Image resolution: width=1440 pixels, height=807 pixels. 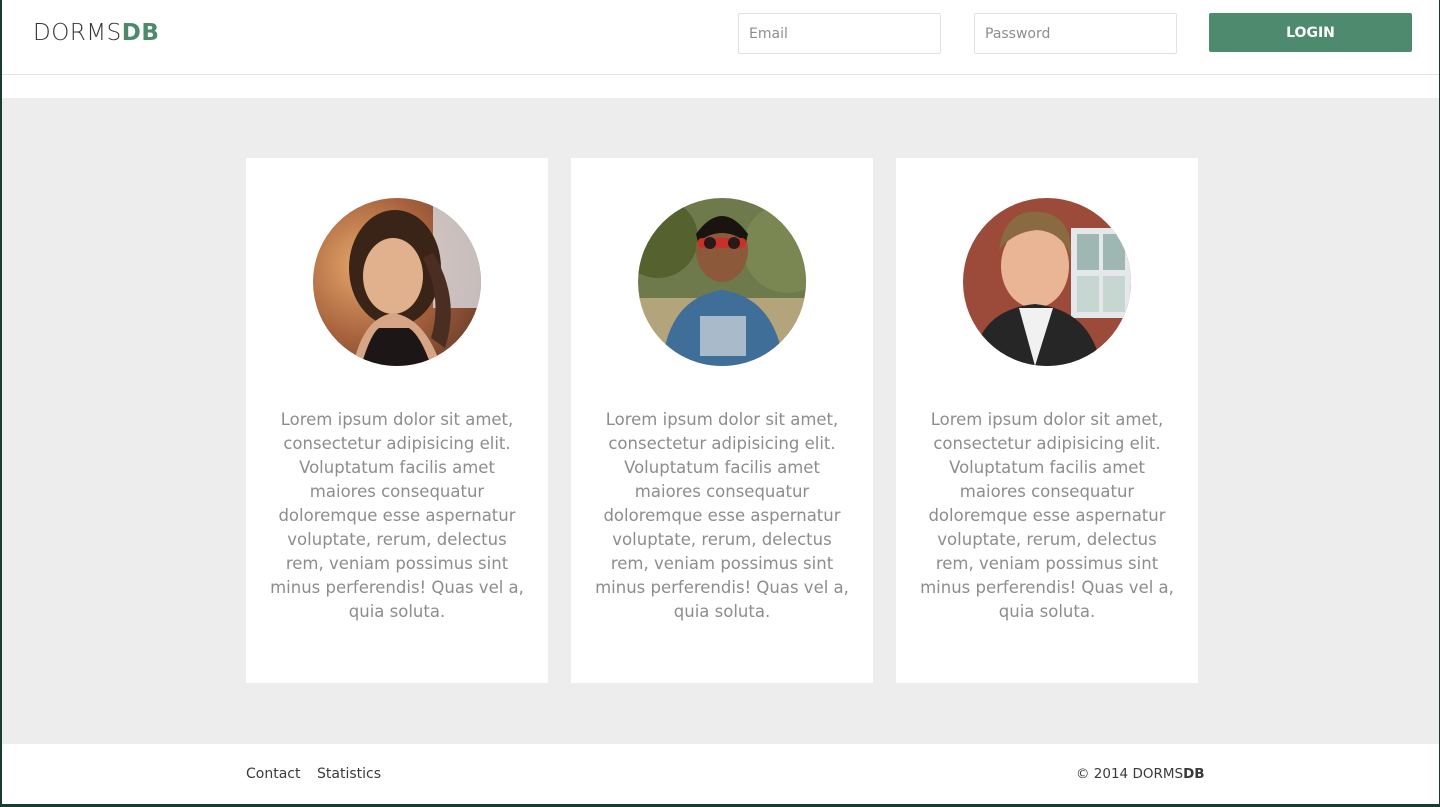 I want to click on profile-photo-man-smiling-icon, so click(x=1047, y=282).